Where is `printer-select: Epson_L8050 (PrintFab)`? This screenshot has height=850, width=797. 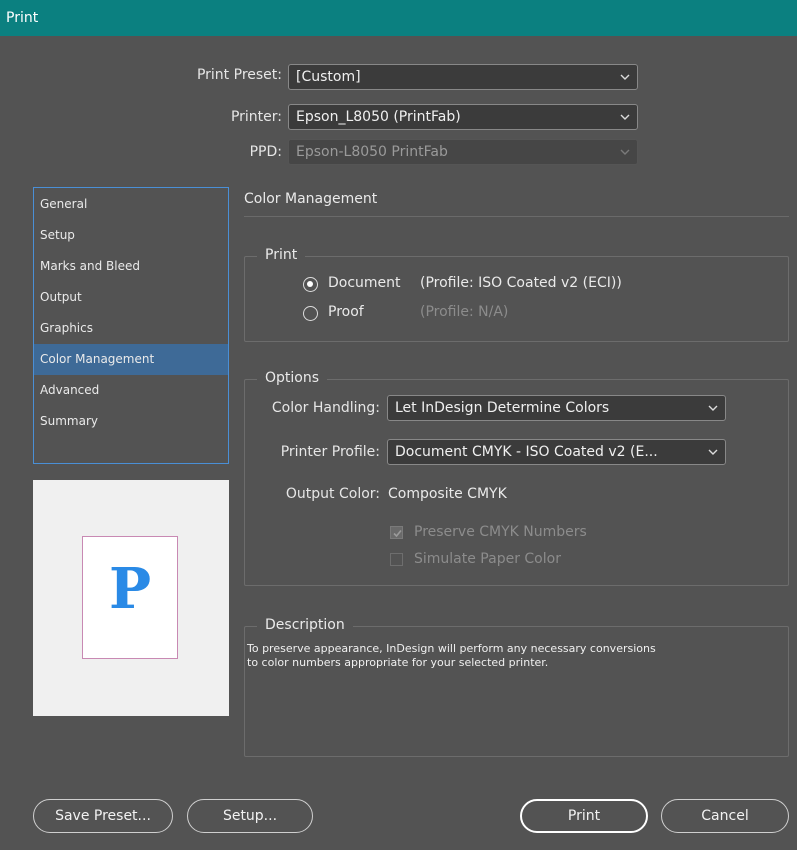 printer-select: Epson_L8050 (PrintFab) is located at coordinates (463, 117).